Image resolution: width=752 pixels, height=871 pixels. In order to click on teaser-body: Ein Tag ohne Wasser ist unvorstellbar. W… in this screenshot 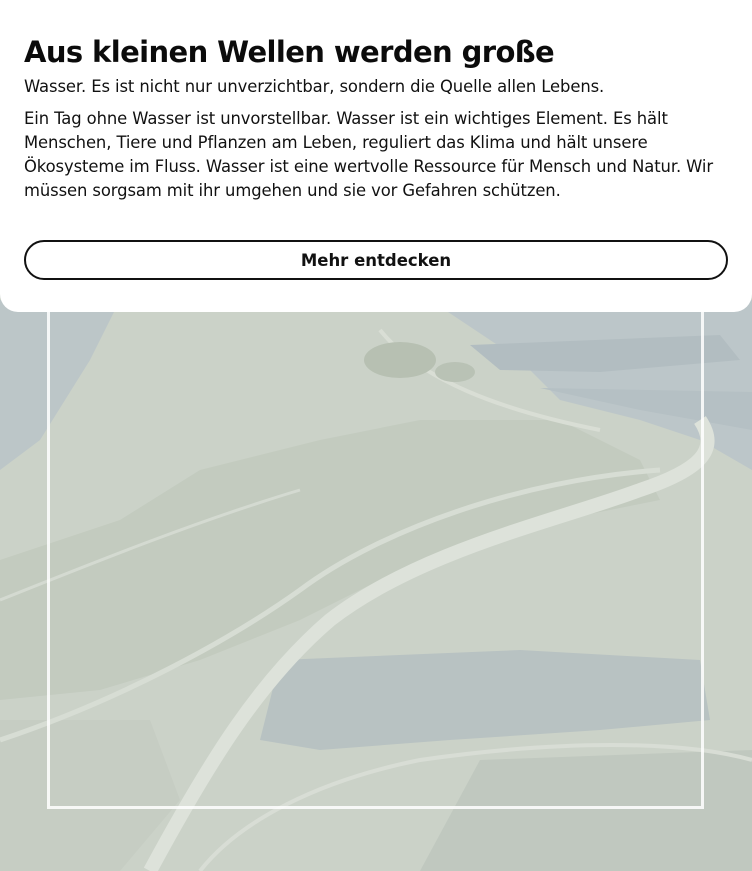, I will do `click(369, 154)`.